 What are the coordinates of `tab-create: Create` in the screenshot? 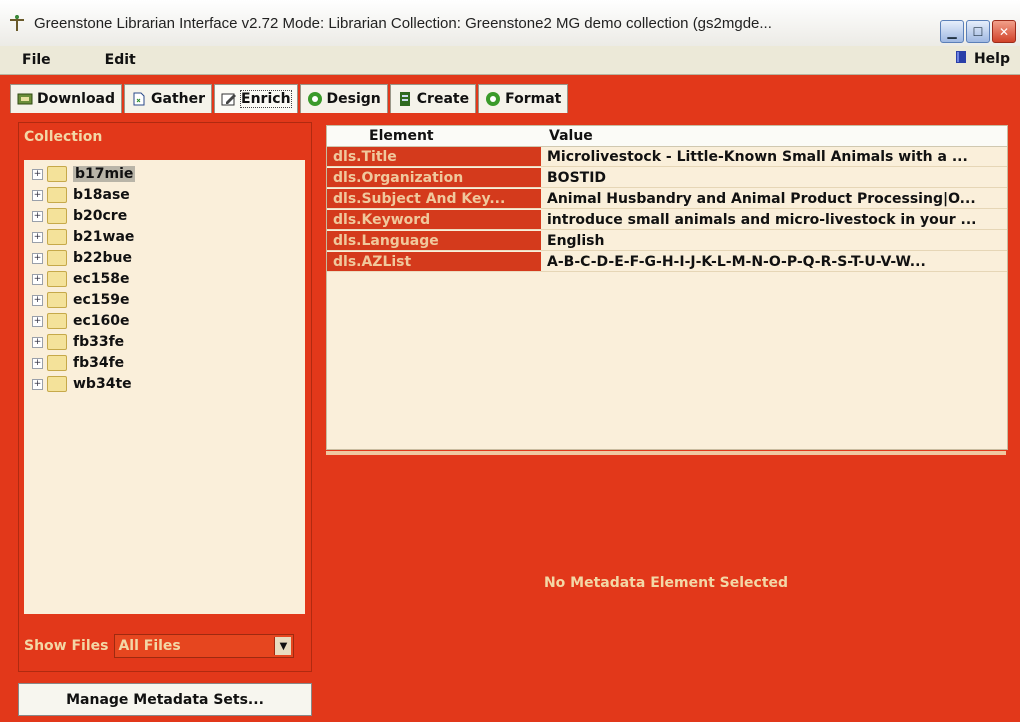 It's located at (433, 98).